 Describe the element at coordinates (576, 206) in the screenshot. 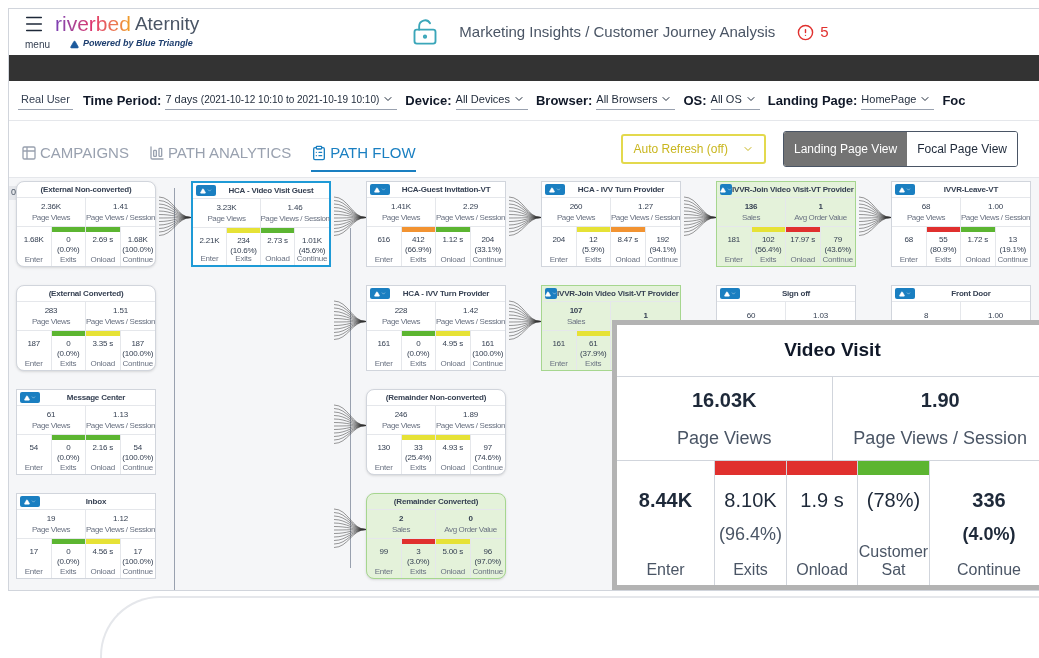

I see `metric-value: 260` at that location.